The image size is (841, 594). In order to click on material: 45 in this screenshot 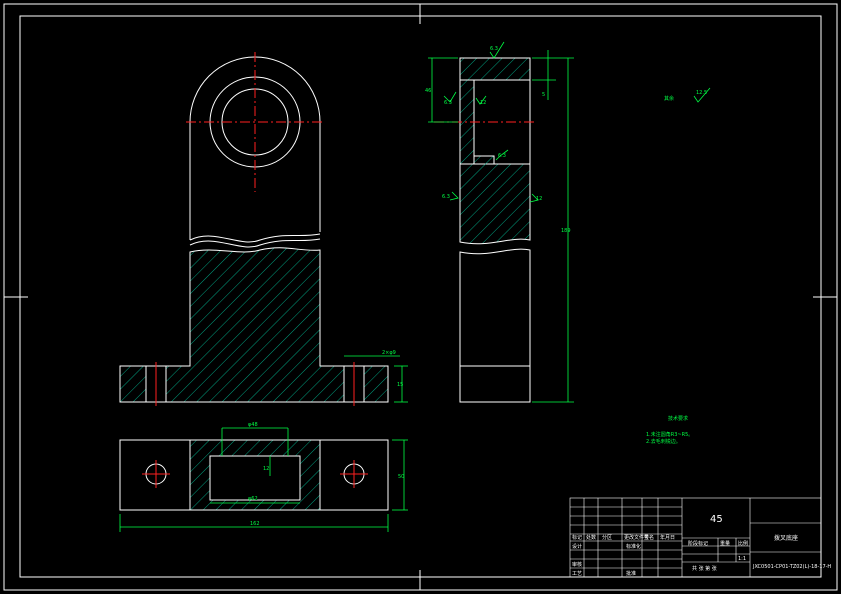, I will do `click(716, 519)`.